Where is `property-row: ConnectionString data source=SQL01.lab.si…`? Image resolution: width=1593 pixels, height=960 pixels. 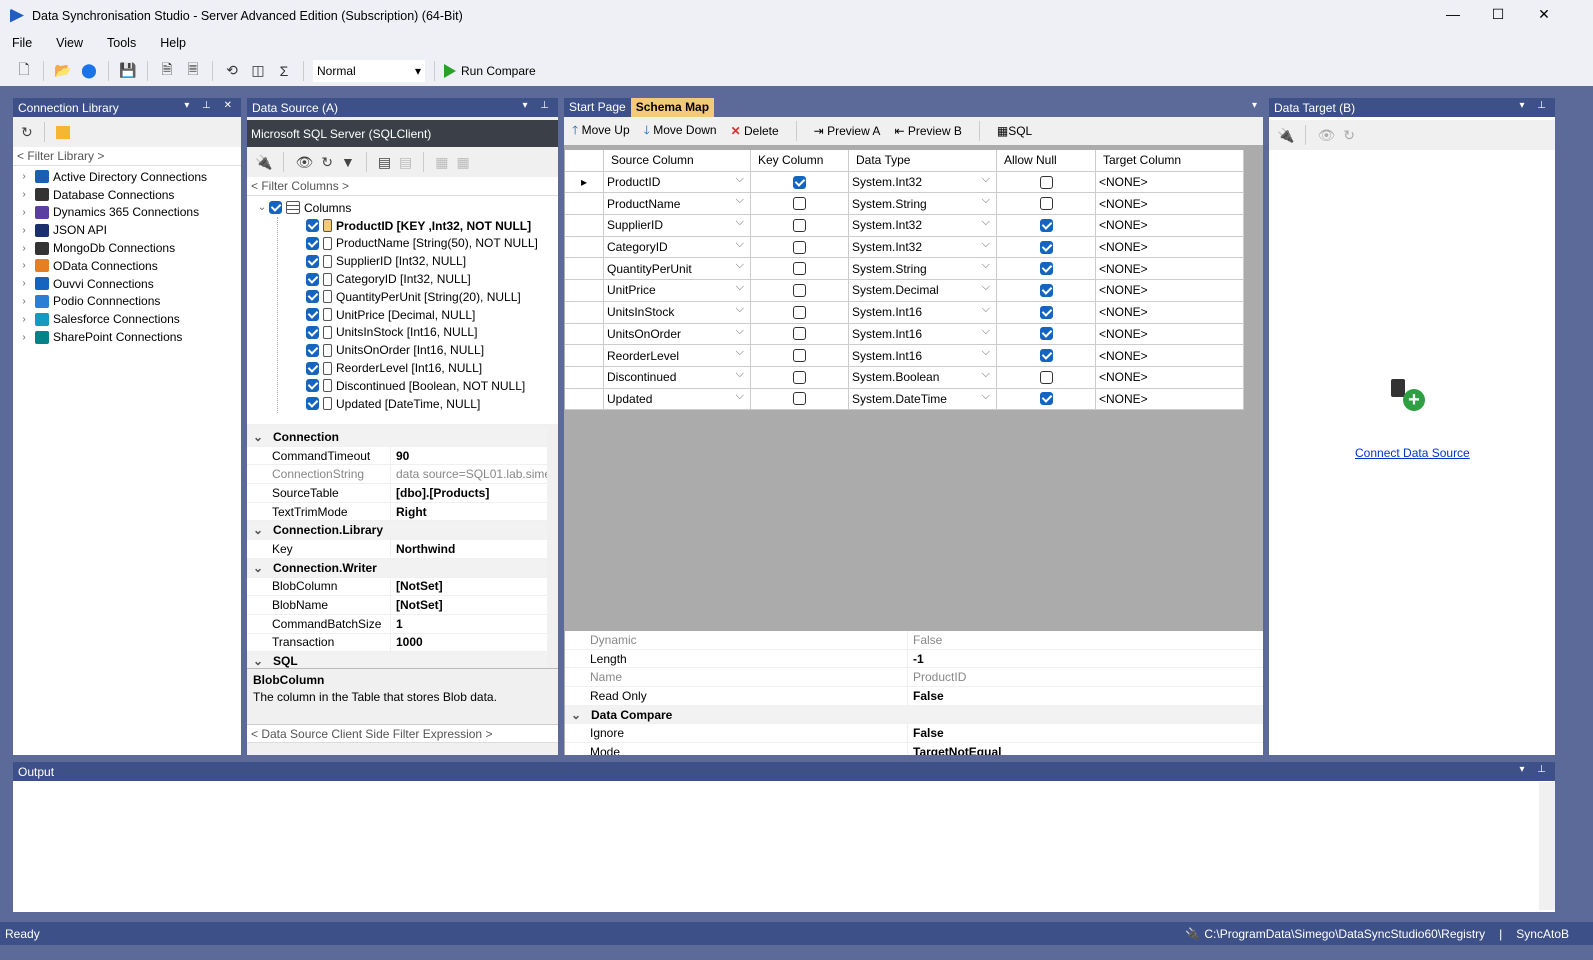
property-row: ConnectionString data source=SQL01.lab.si… is located at coordinates (397, 475).